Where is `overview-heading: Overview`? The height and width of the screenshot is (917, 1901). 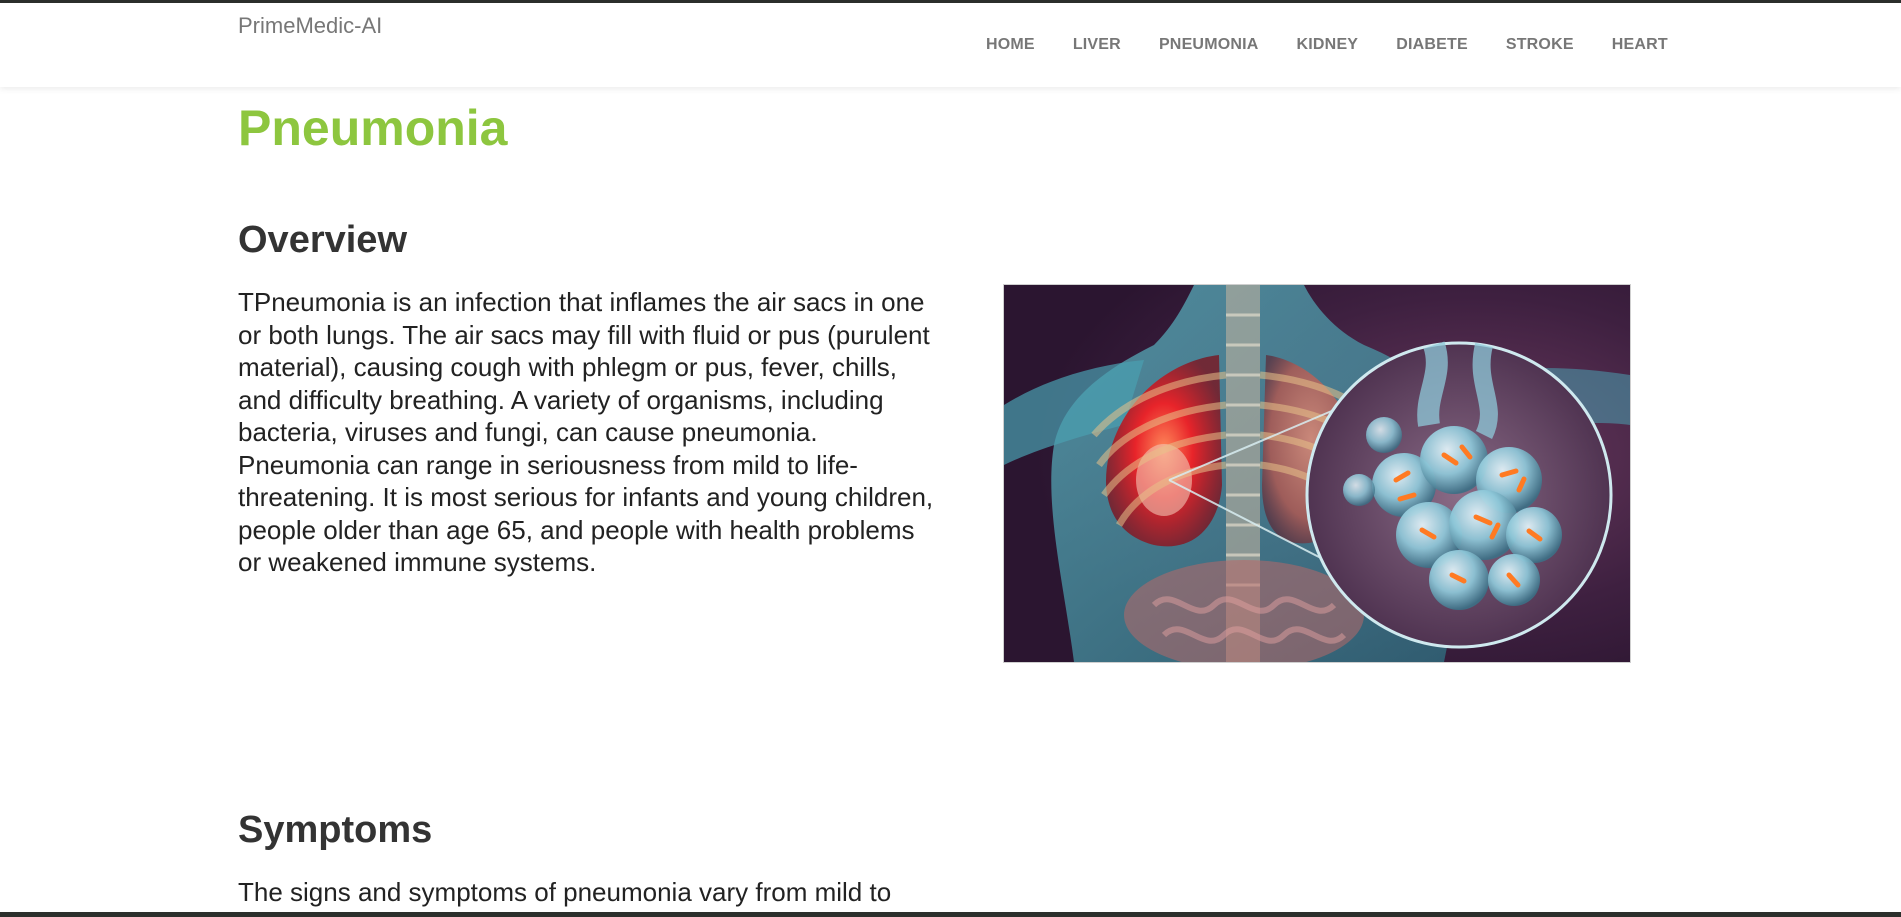 overview-heading: Overview is located at coordinates (322, 240).